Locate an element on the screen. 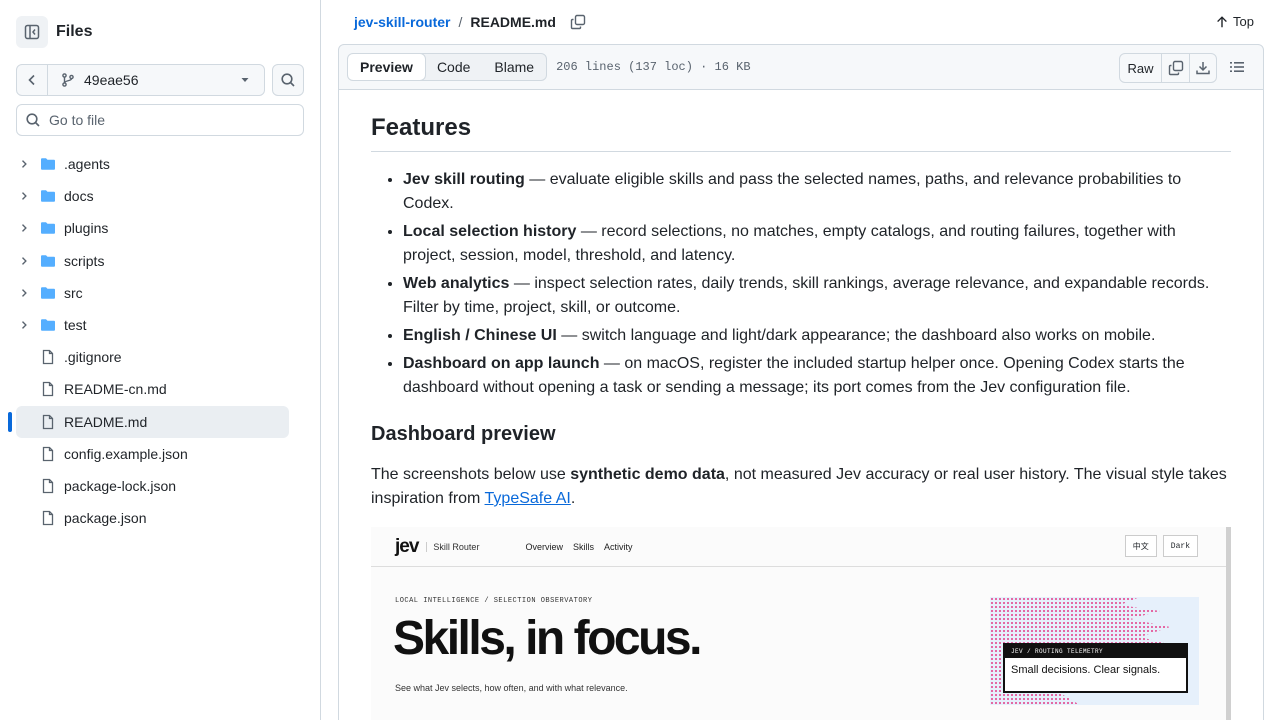 The image size is (1280, 720). feature-title: Local selection history is located at coordinates (490, 231).